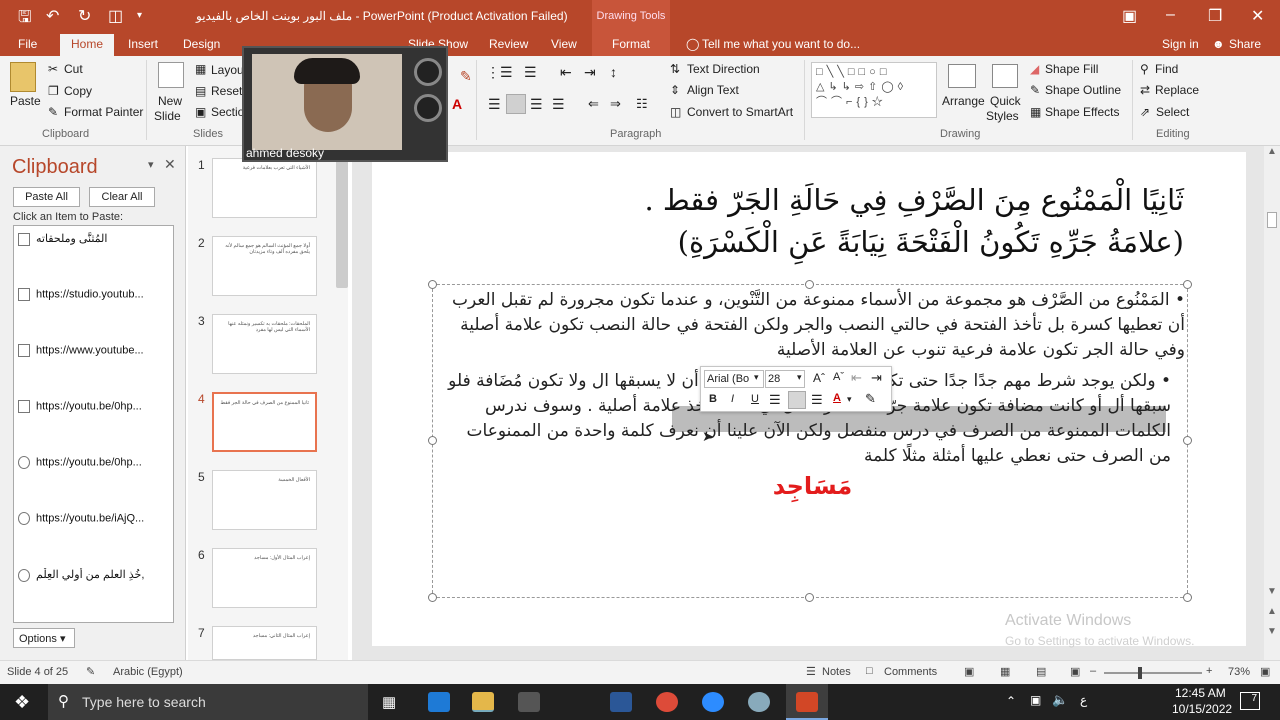  Describe the element at coordinates (44, 638) in the screenshot. I see `options-button: Options ▾` at that location.